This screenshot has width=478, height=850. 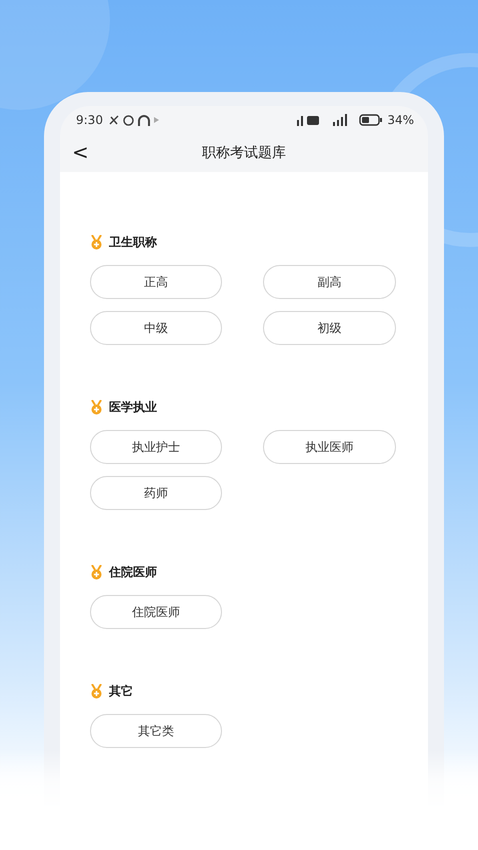 What do you see at coordinates (128, 120) in the screenshot?
I see `alarm-icon` at bounding box center [128, 120].